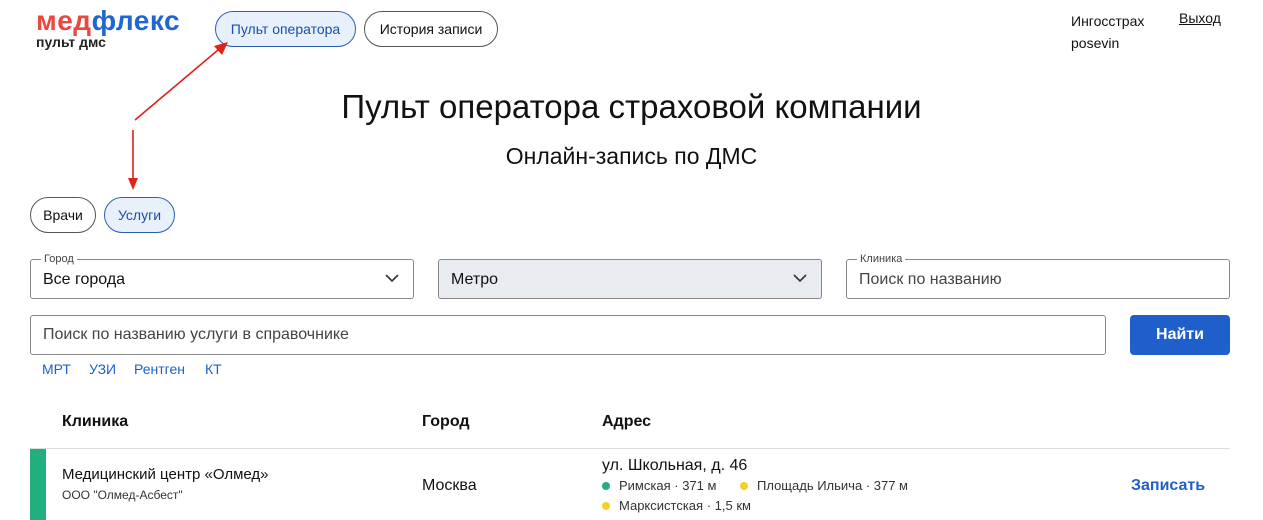  What do you see at coordinates (165, 474) in the screenshot?
I see `clinic-name: Медицинский центр «Олмед»` at bounding box center [165, 474].